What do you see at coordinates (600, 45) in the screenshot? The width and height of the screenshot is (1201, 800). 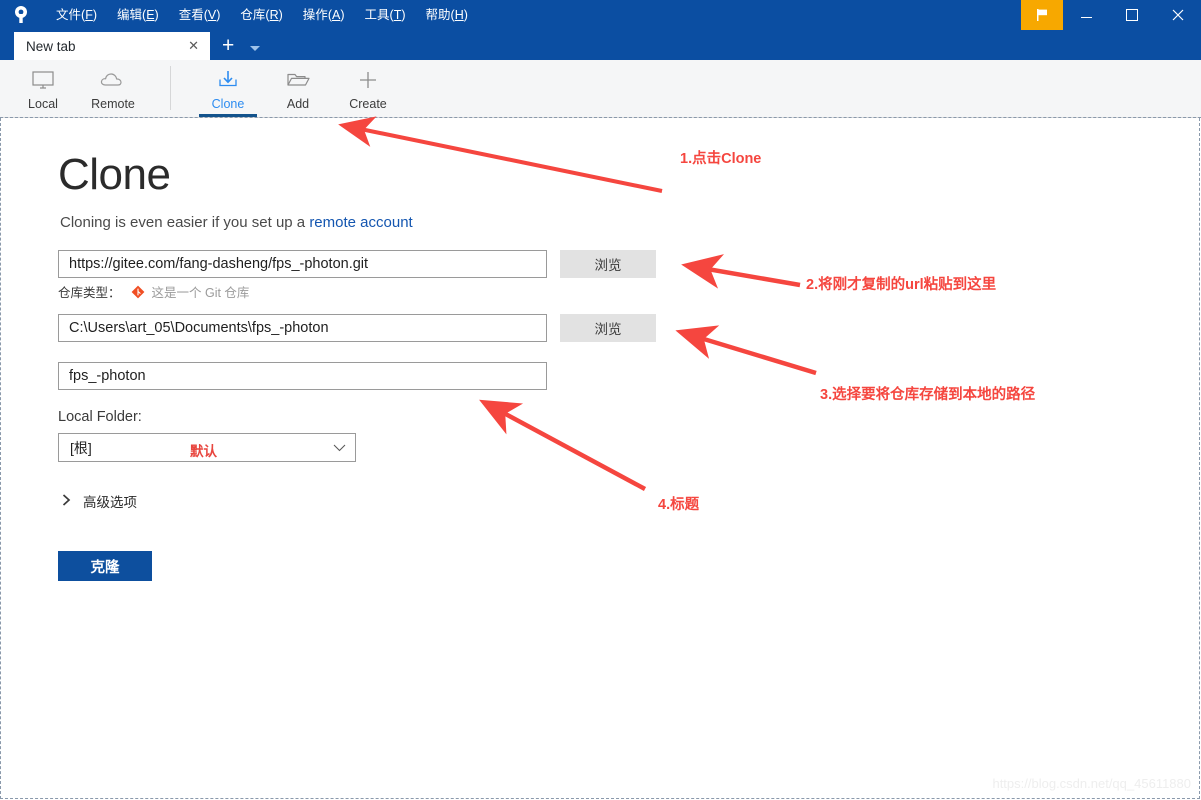 I see `tab-strip: New tab ✕ +` at bounding box center [600, 45].